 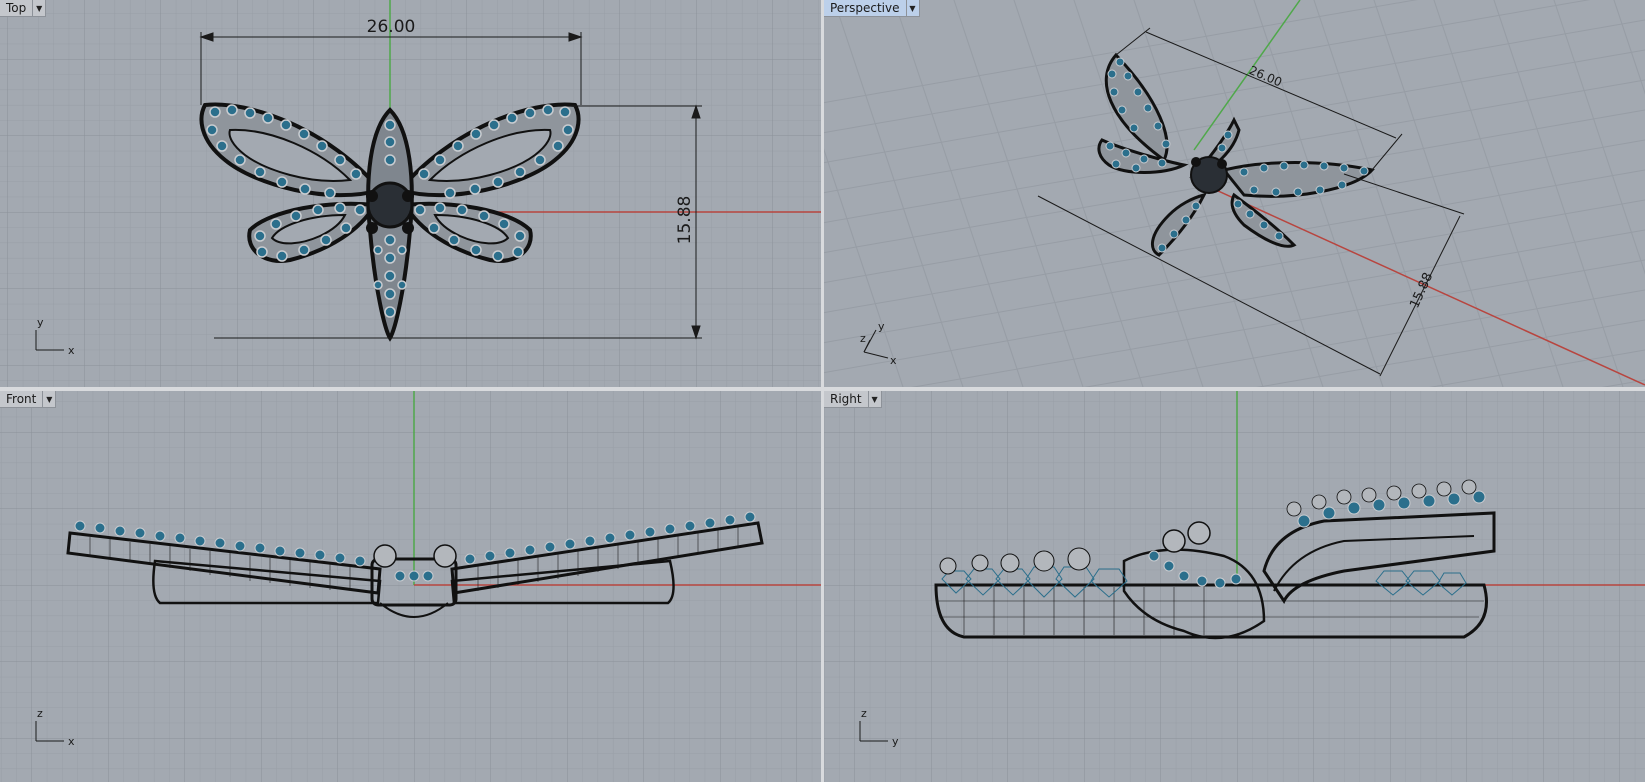 What do you see at coordinates (685, 220) in the screenshot?
I see `dimension-height-label: 15.88` at bounding box center [685, 220].